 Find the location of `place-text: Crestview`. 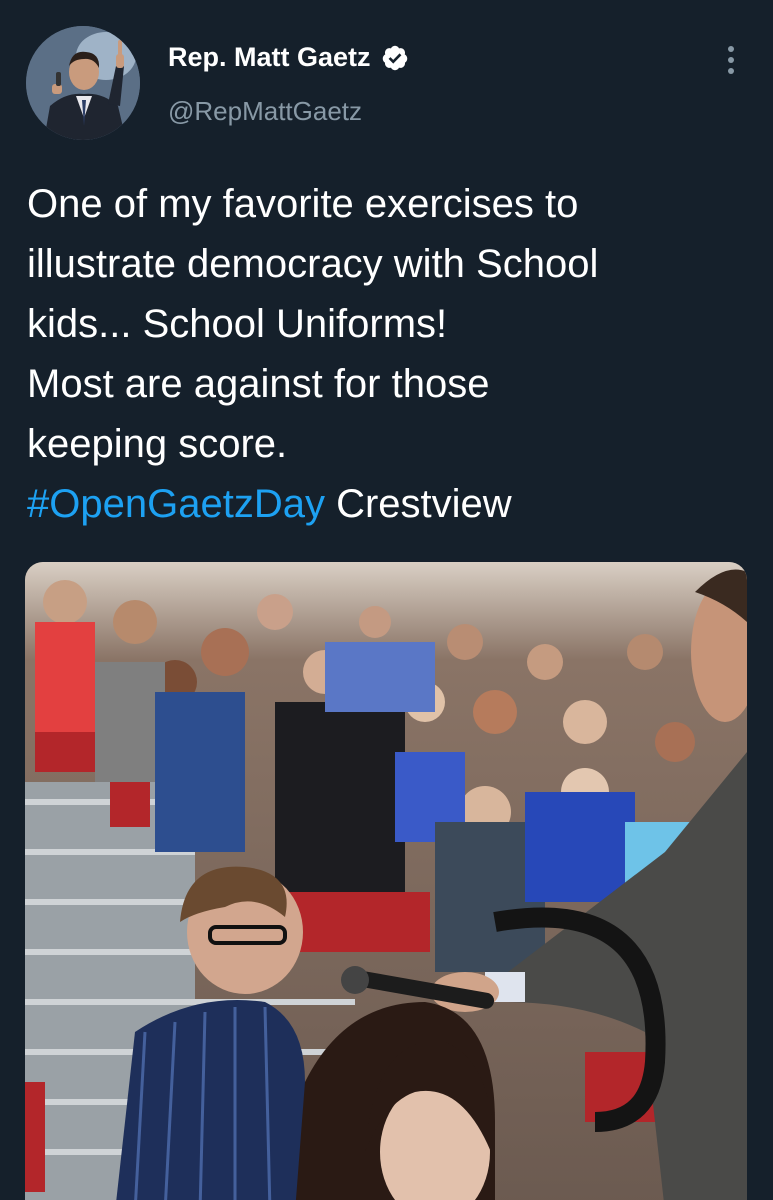

place-text: Crestview is located at coordinates (424, 504).